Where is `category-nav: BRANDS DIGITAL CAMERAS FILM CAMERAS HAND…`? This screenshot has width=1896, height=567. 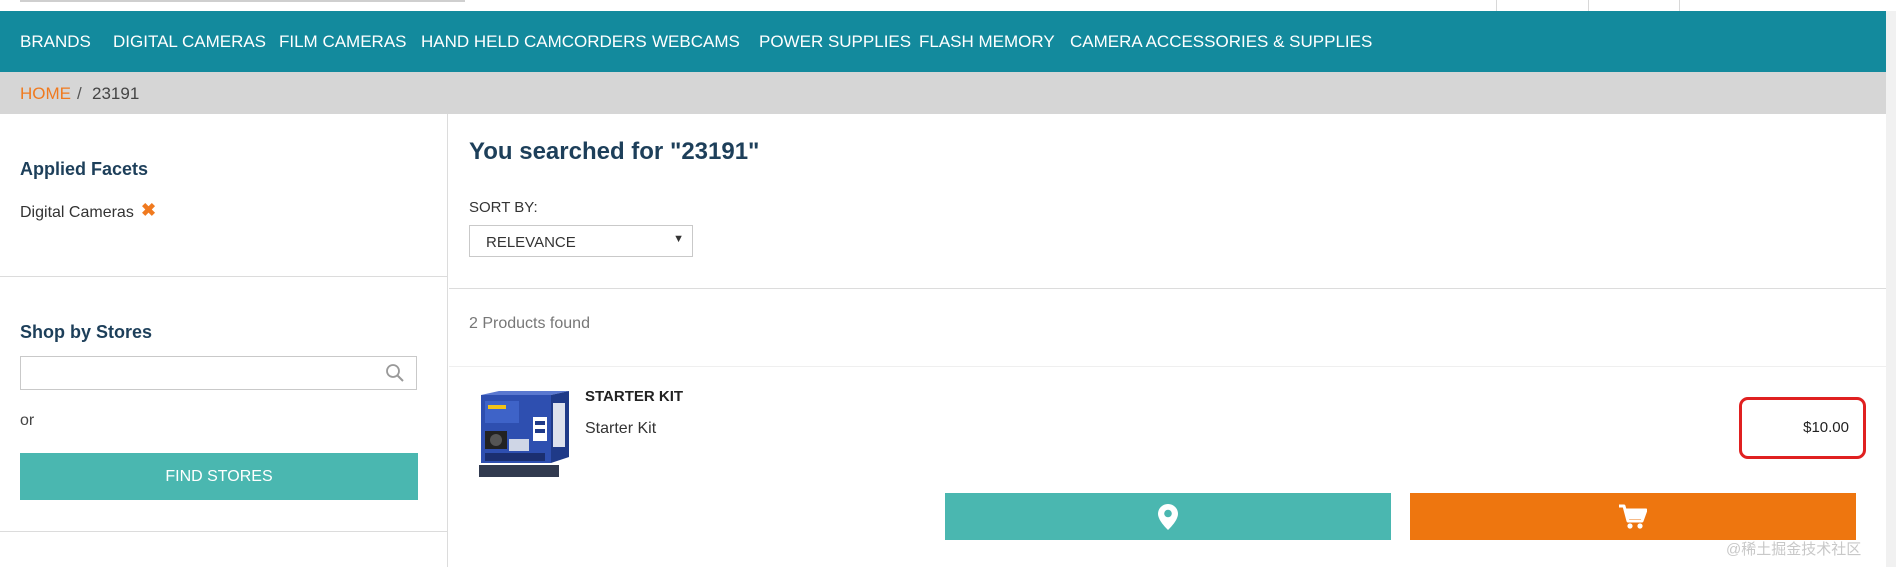
category-nav: BRANDS DIGITAL CAMERAS FILM CAMERAS HAND… is located at coordinates (943, 41).